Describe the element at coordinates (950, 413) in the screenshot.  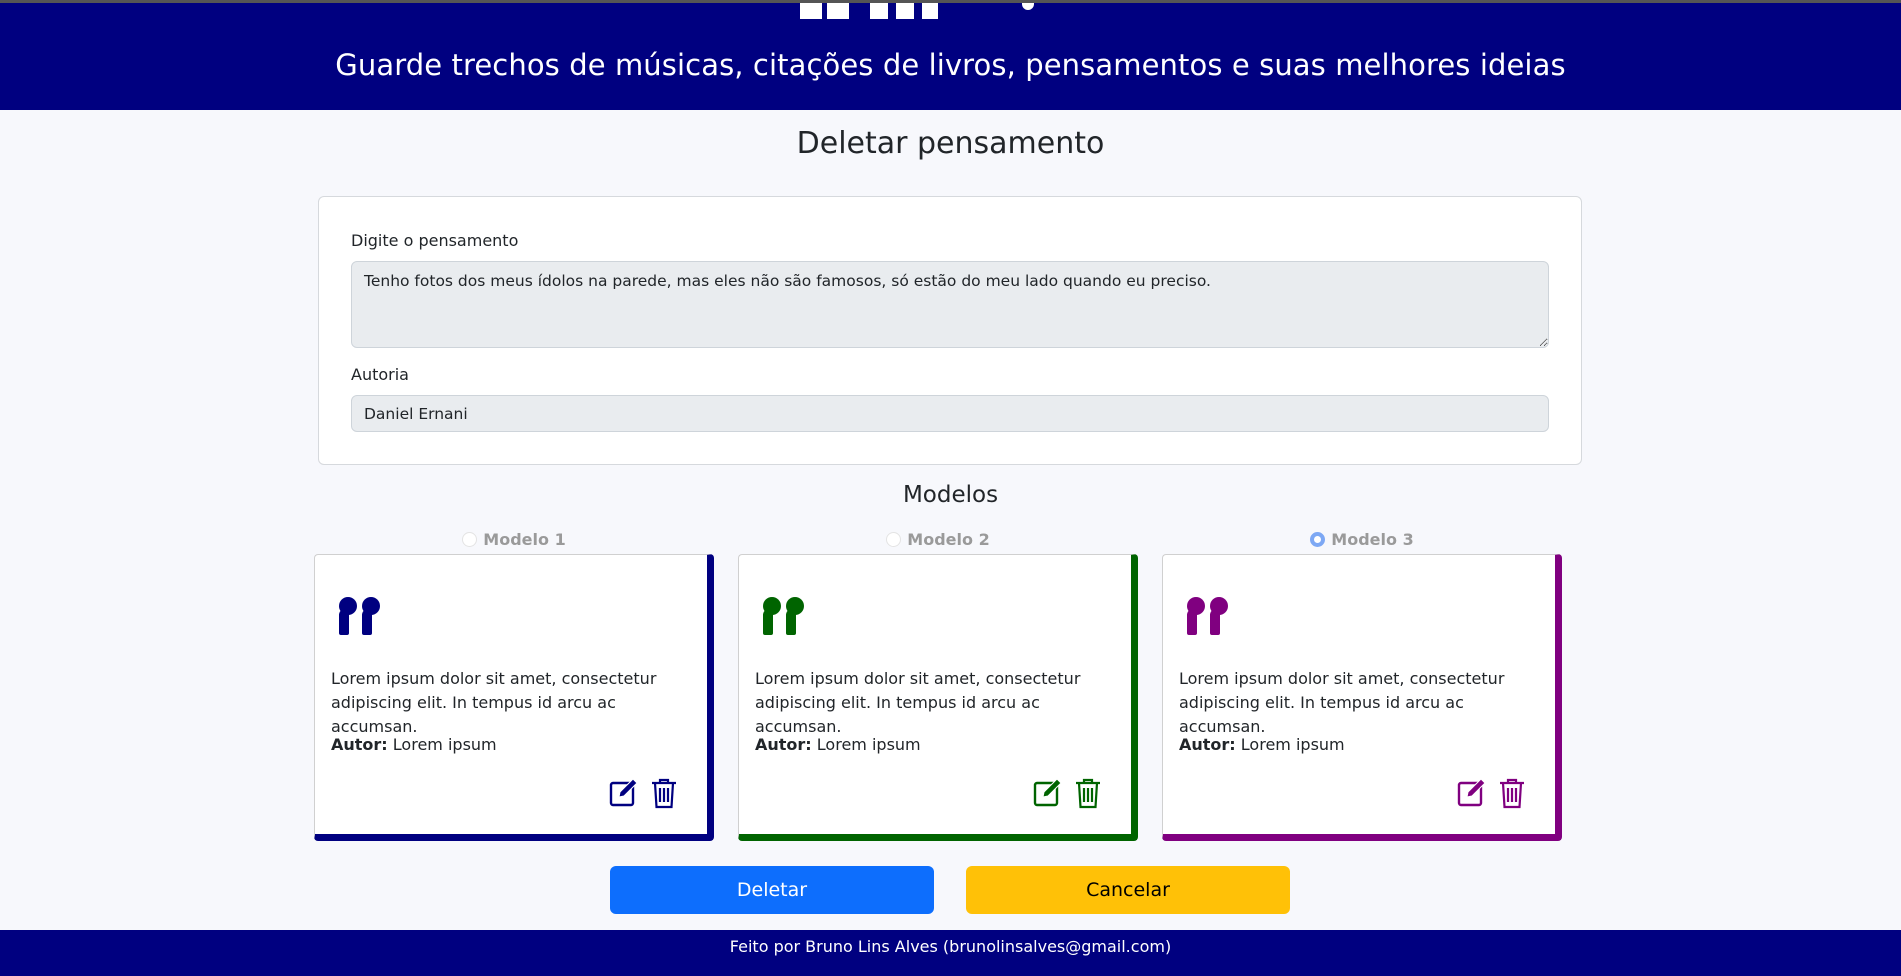
I see `author-input` at that location.